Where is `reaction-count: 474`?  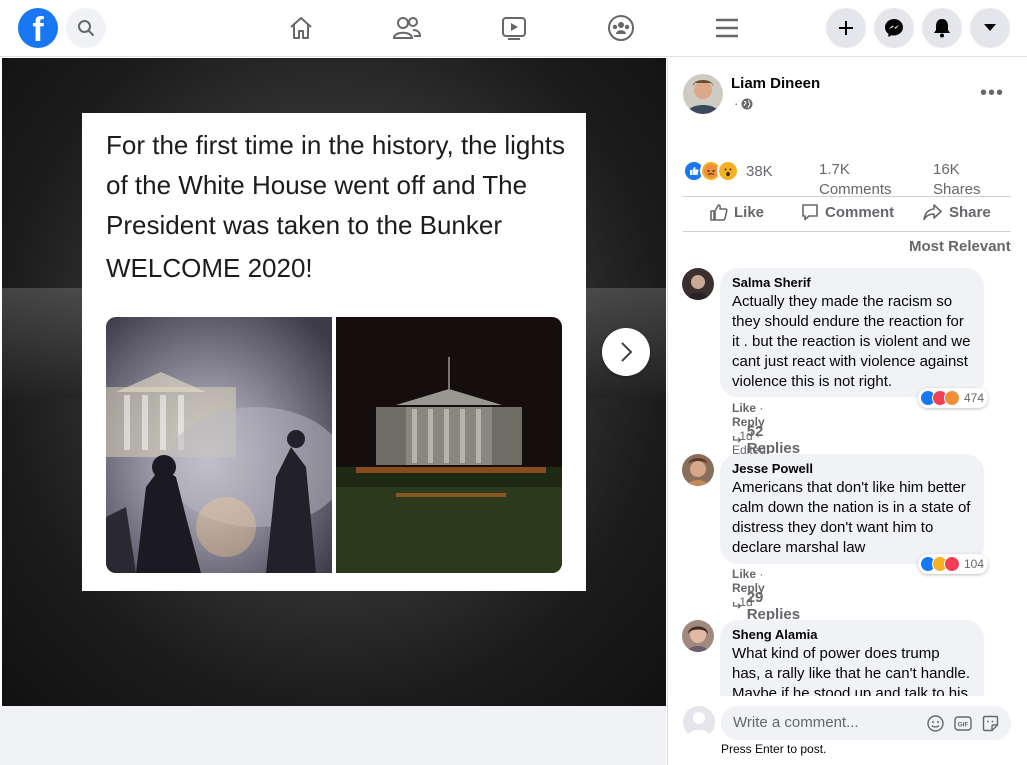
reaction-count: 474 is located at coordinates (974, 398).